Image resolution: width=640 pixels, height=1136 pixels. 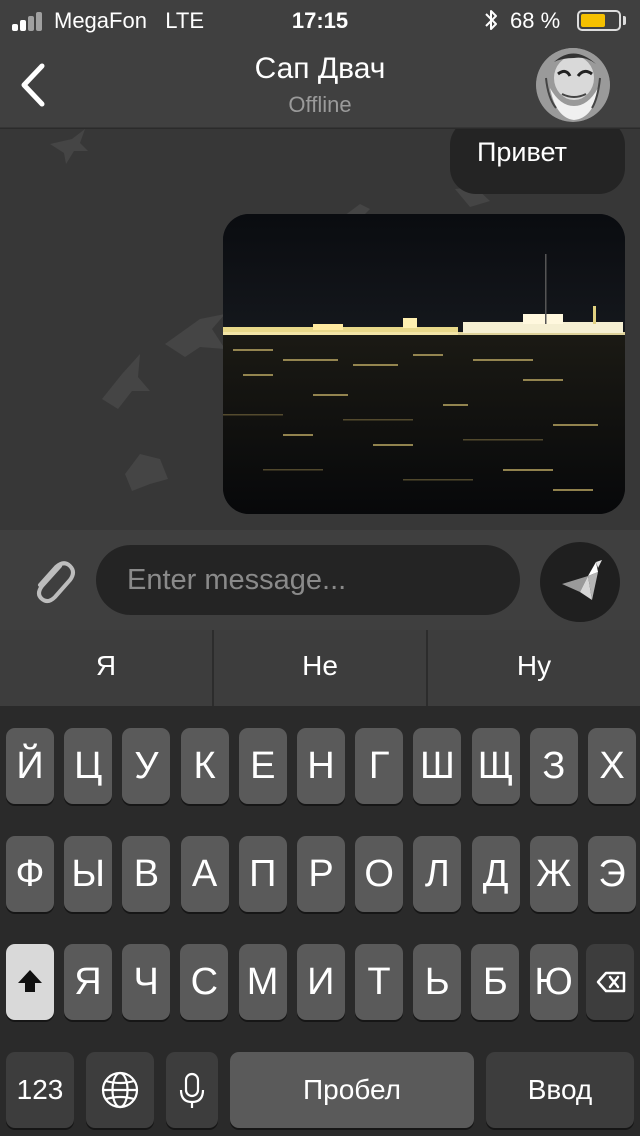 I want to click on numbers-key: 123, so click(x=40, y=1090).